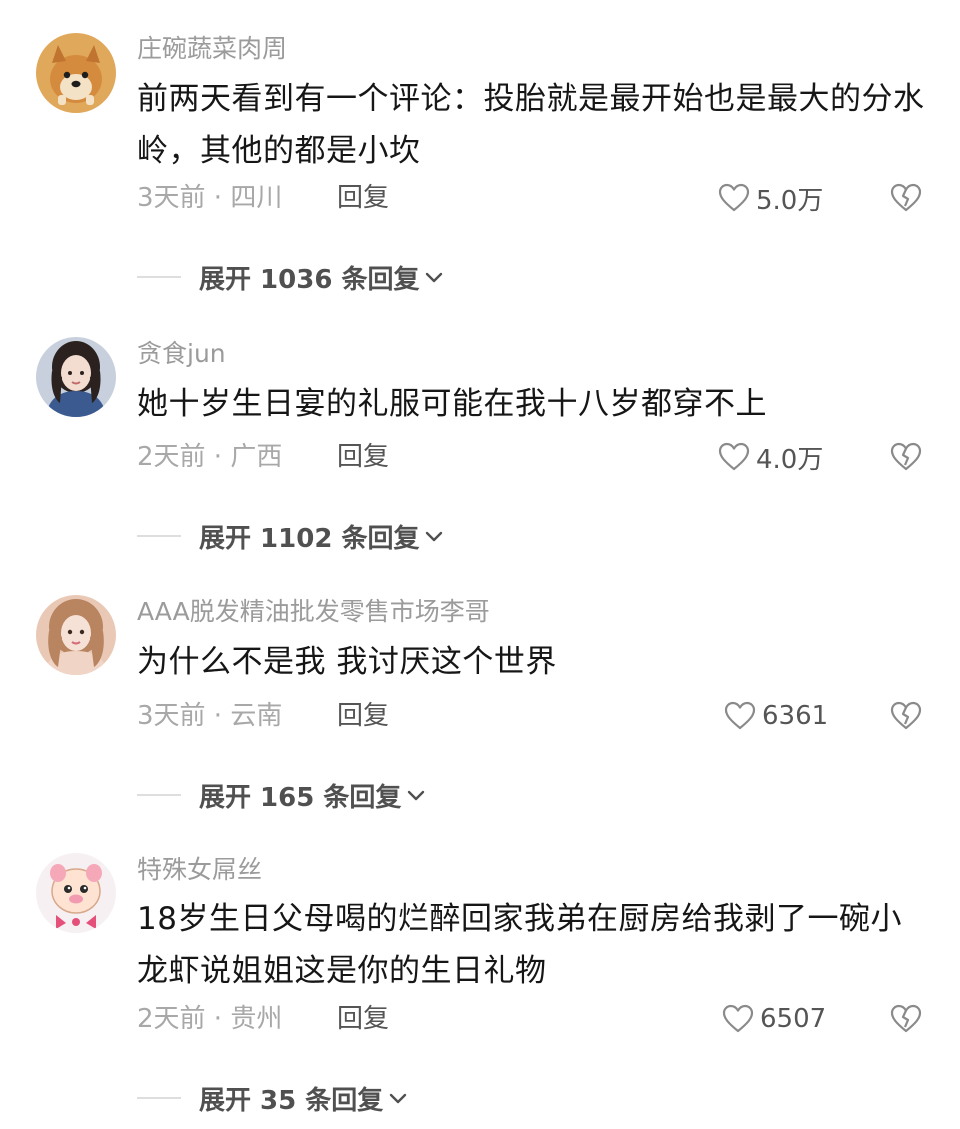 The width and height of the screenshot is (960, 1129). Describe the element at coordinates (790, 200) in the screenshot. I see `like-count: 5.0万` at that location.